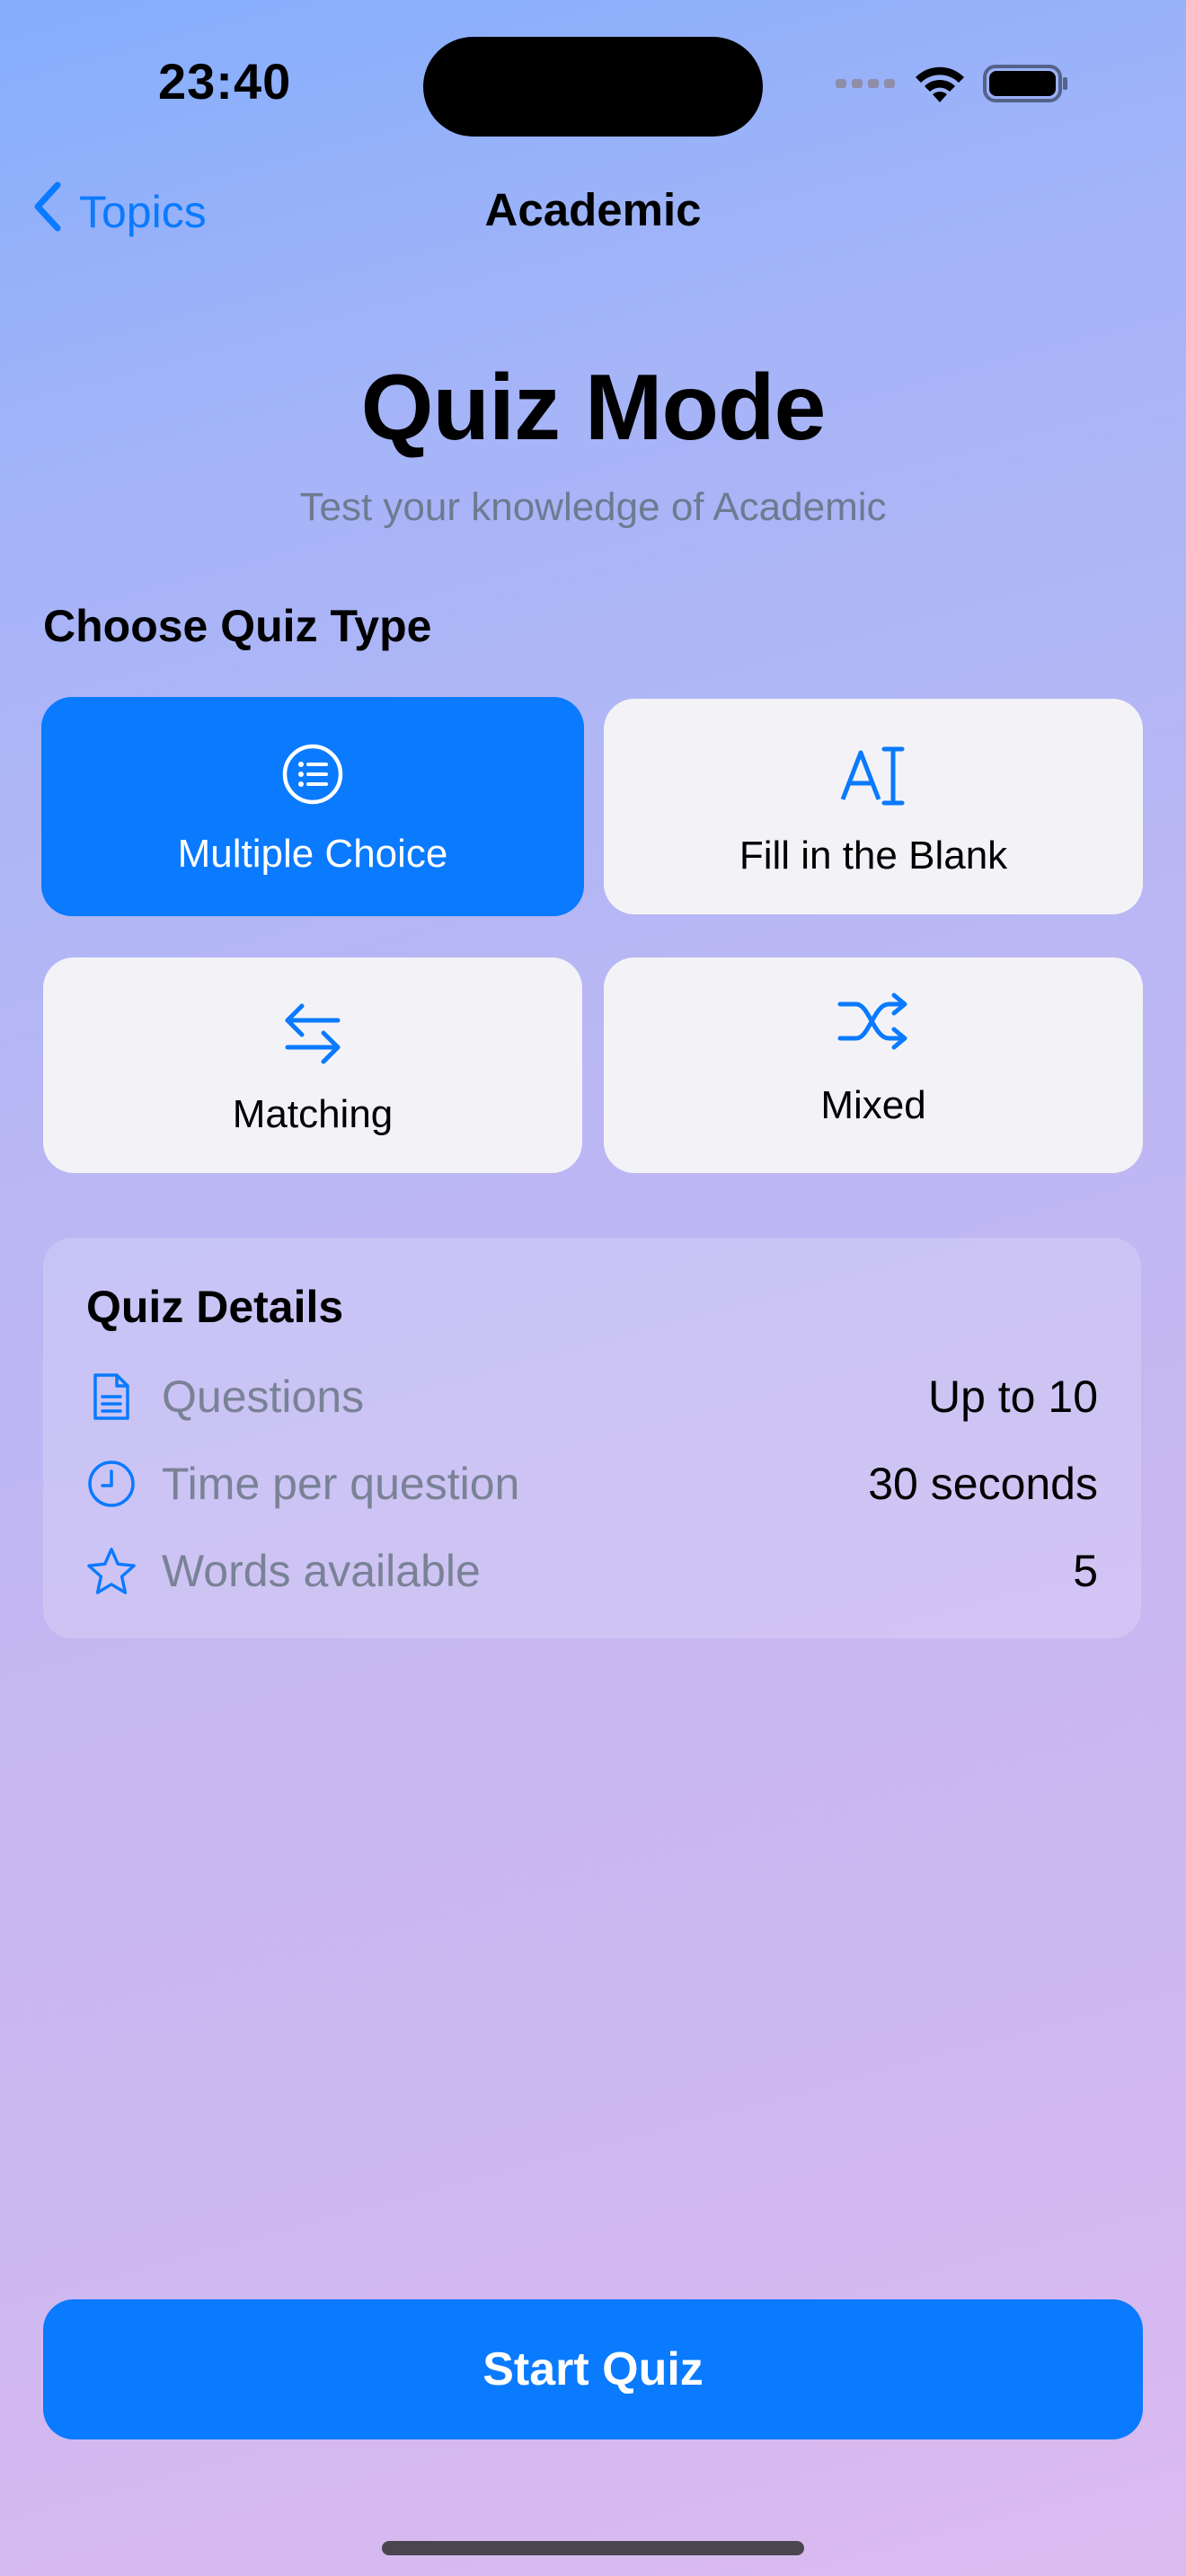 Image resolution: width=1186 pixels, height=2576 pixels. What do you see at coordinates (873, 776) in the screenshot?
I see `text-cursor-icon` at bounding box center [873, 776].